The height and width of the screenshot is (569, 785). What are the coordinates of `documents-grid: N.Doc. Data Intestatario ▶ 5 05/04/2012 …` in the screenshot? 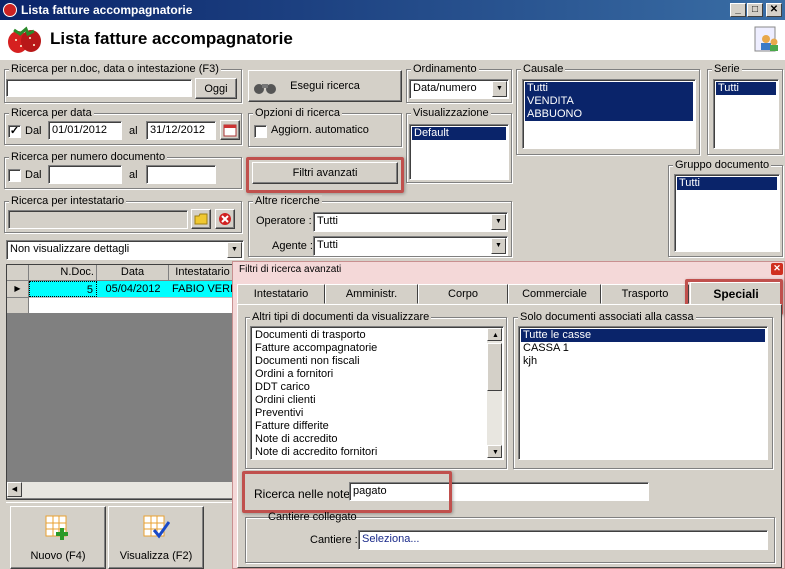 It's located at (121, 382).